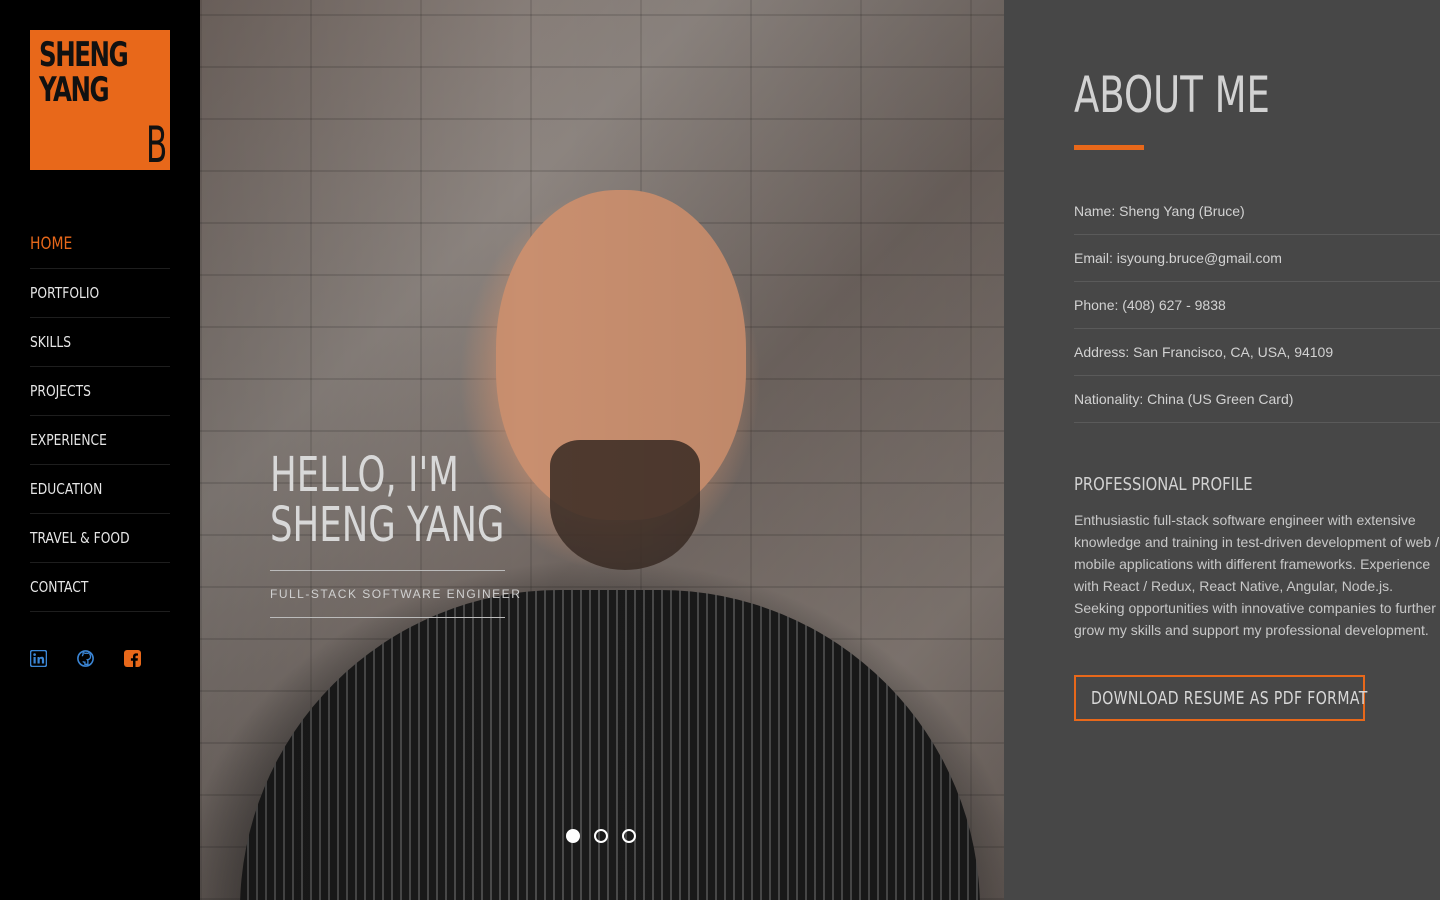 This screenshot has width=1440, height=900. I want to click on nav-item-skills: SKILLS, so click(100, 342).